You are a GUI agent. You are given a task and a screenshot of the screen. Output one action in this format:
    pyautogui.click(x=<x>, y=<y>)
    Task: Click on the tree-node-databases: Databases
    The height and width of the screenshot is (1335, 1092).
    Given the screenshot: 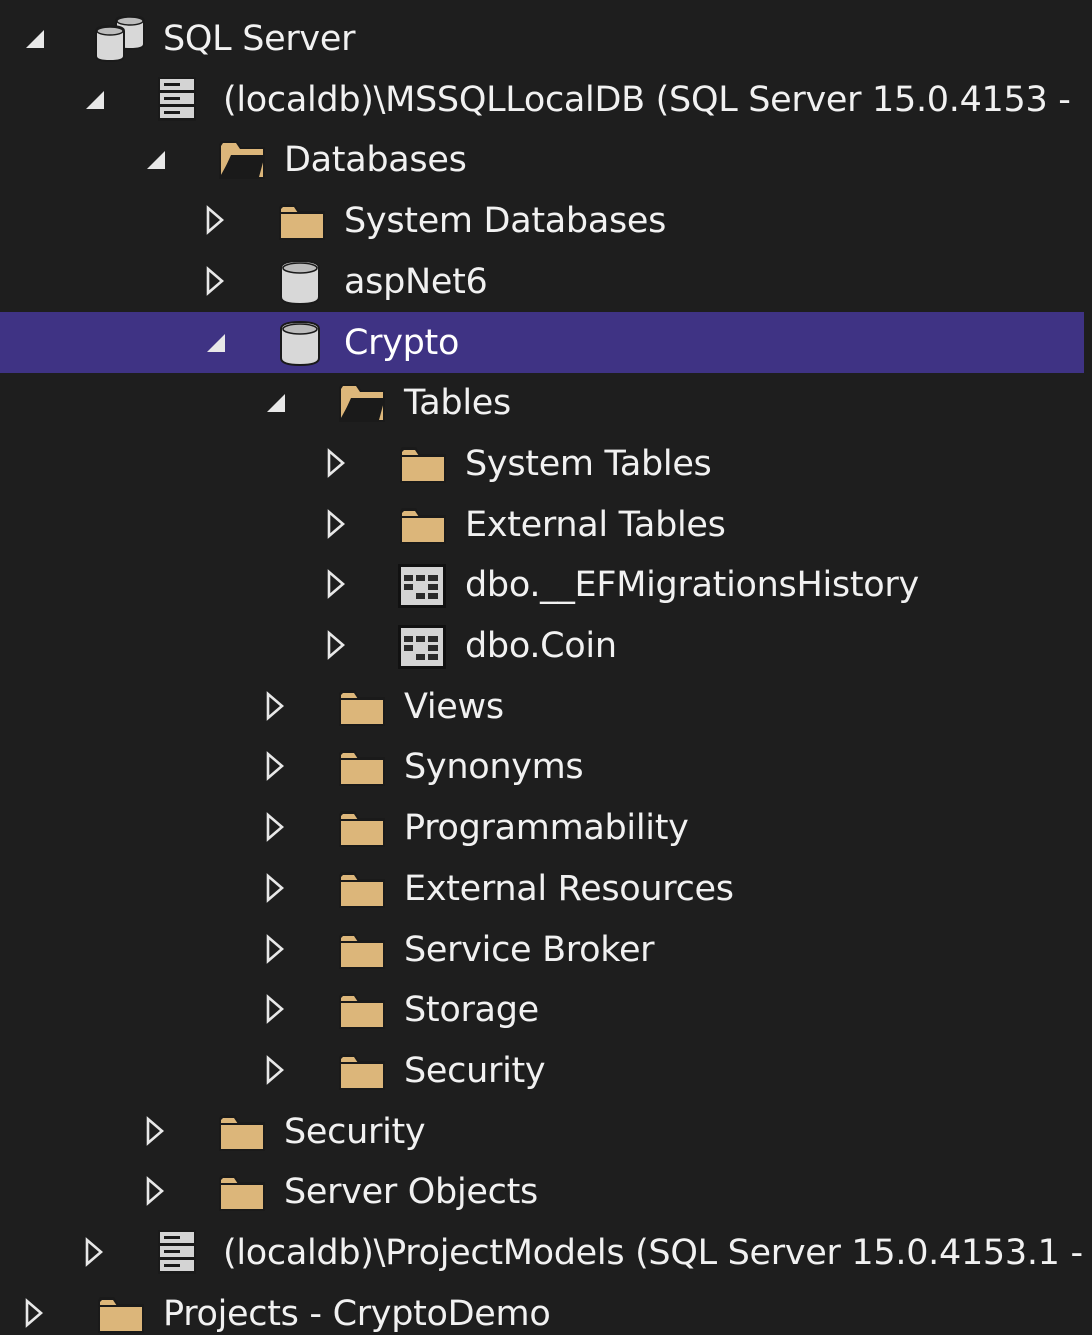 What is the action you would take?
    pyautogui.click(x=546, y=159)
    